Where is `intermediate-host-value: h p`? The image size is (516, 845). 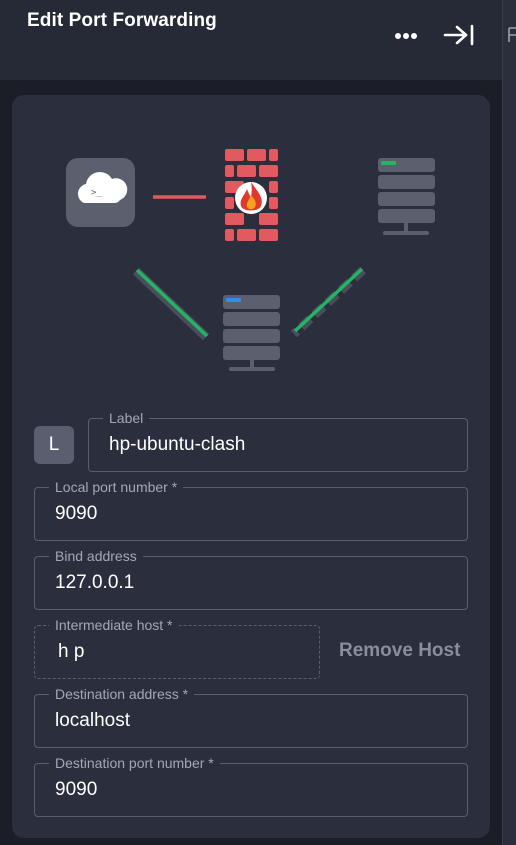
intermediate-host-value: h p is located at coordinates (71, 652).